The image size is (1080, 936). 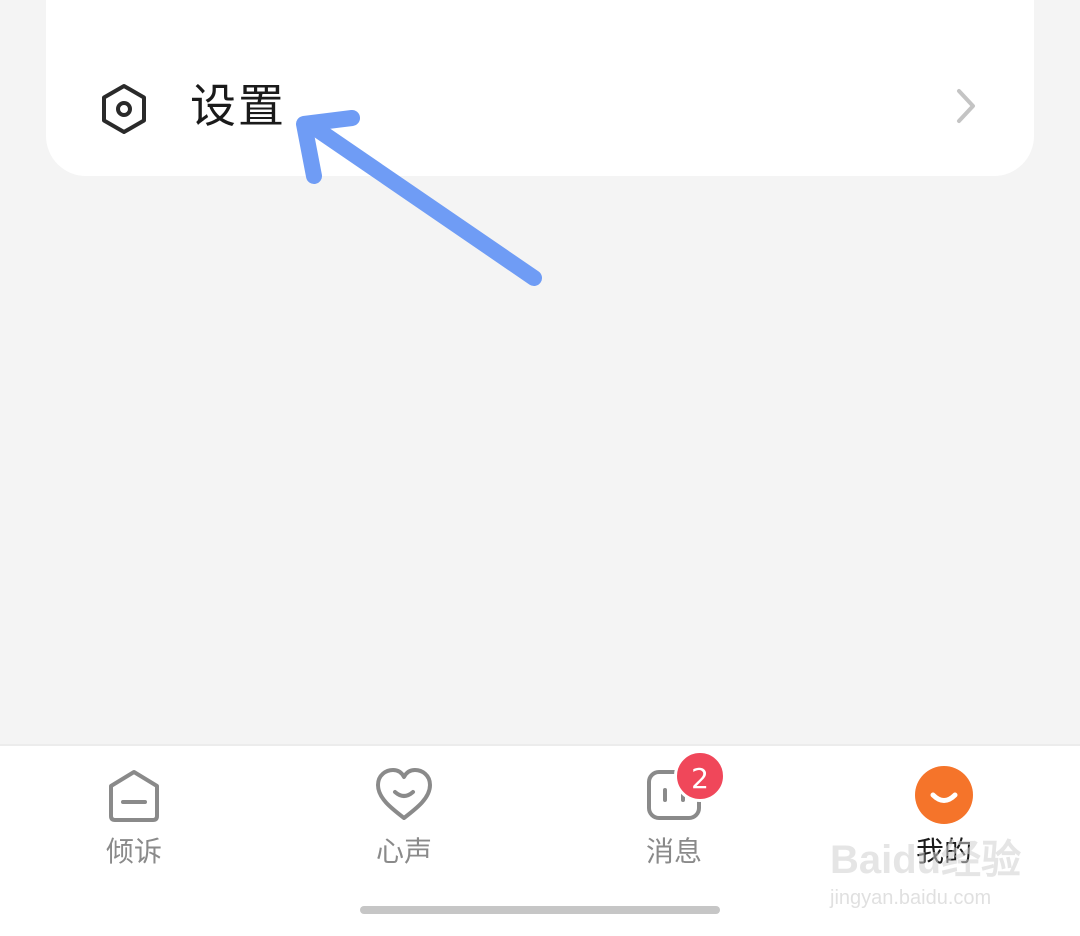 What do you see at coordinates (134, 796) in the screenshot?
I see `house-icon` at bounding box center [134, 796].